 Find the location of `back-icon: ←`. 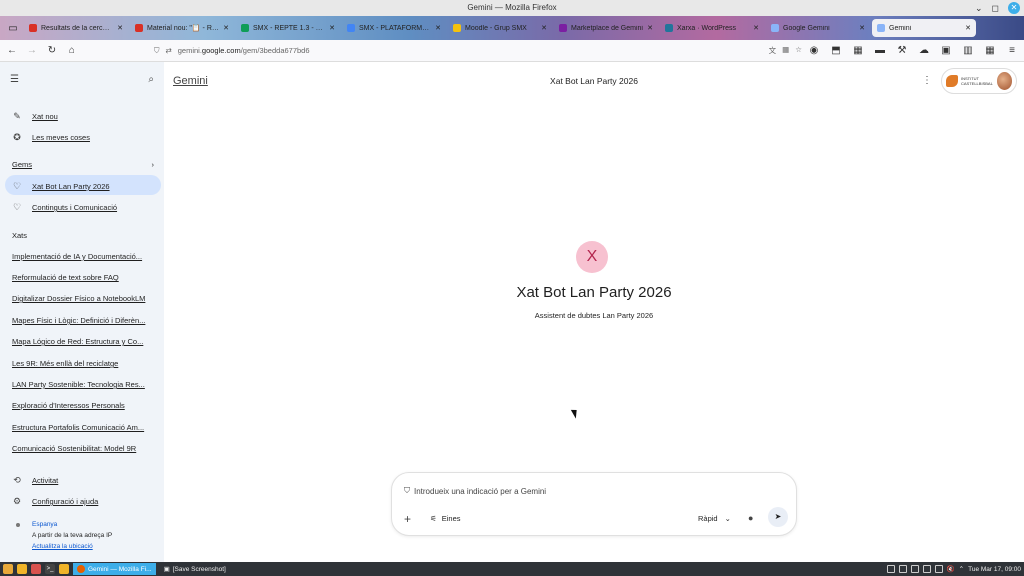

back-icon: ← is located at coordinates (12, 51).